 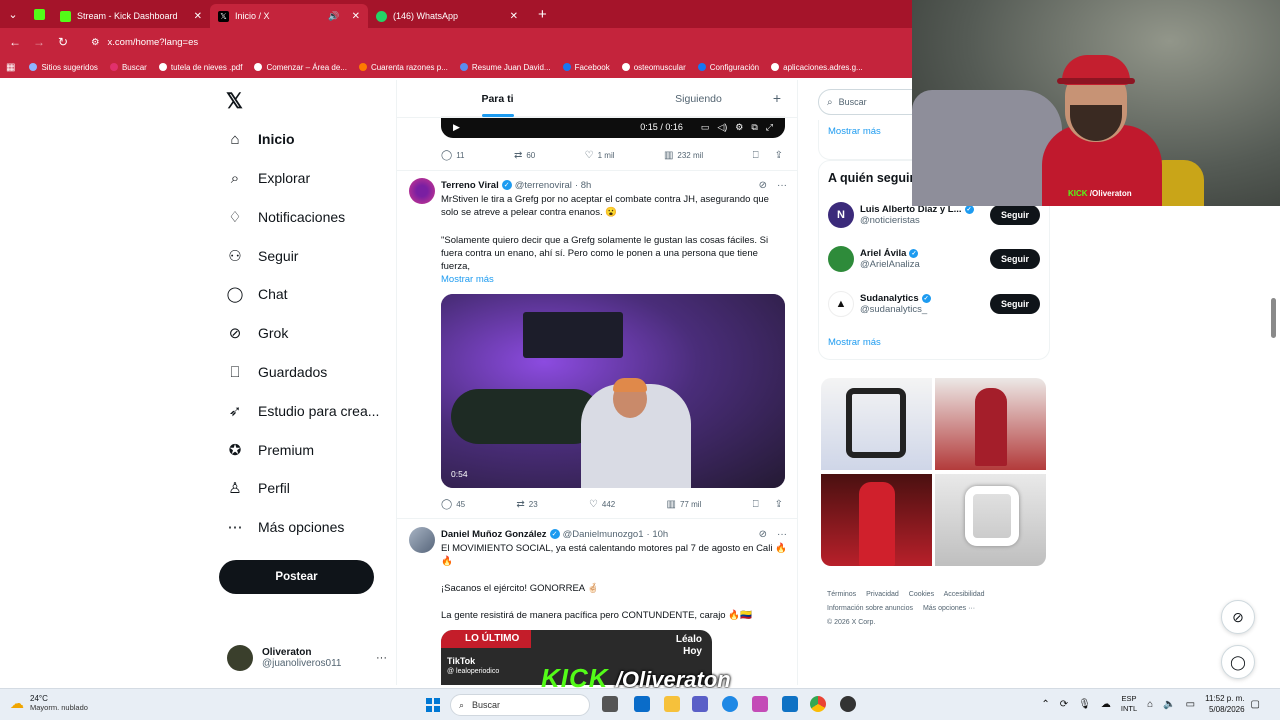 What do you see at coordinates (934, 304) in the screenshot?
I see `follow-suggestion: ▲ Sudanalytics ✓ @sudanalytics_ Seguir` at bounding box center [934, 304].